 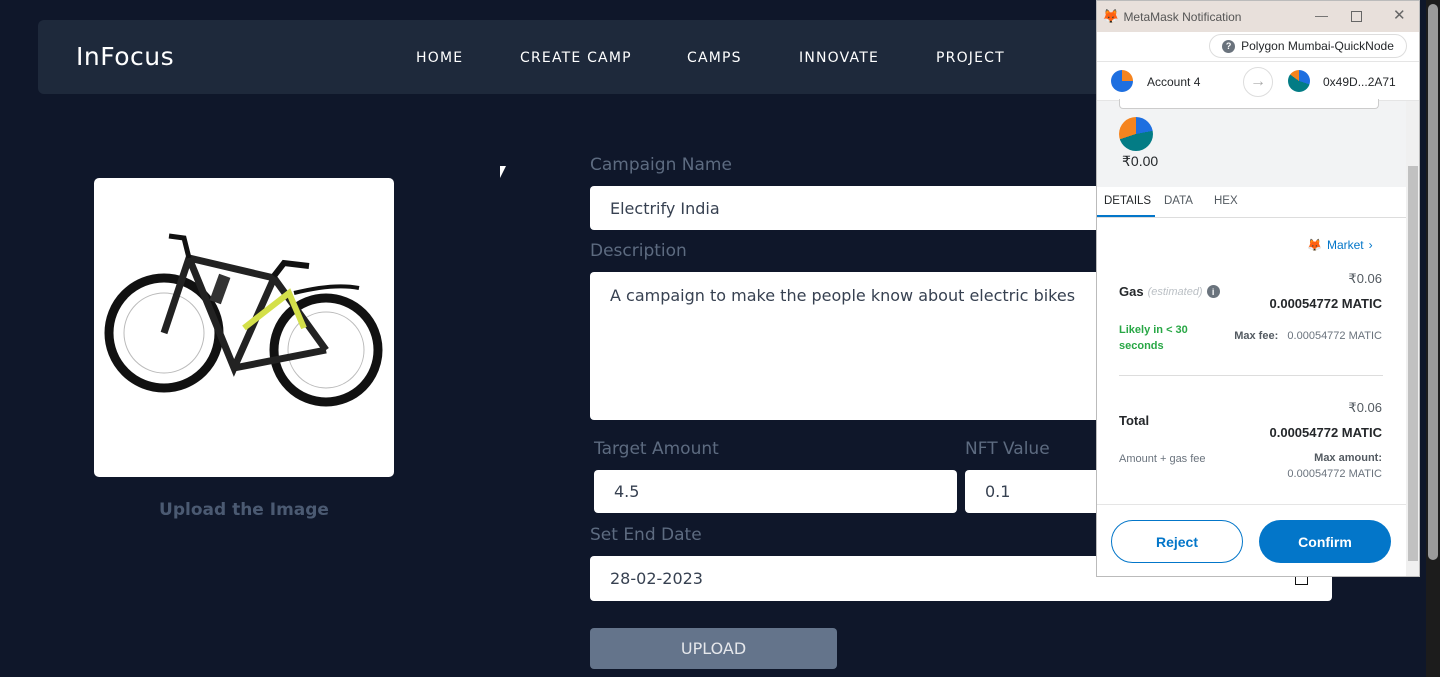 What do you see at coordinates (714, 58) in the screenshot?
I see `nav-camps: CAMPS` at bounding box center [714, 58].